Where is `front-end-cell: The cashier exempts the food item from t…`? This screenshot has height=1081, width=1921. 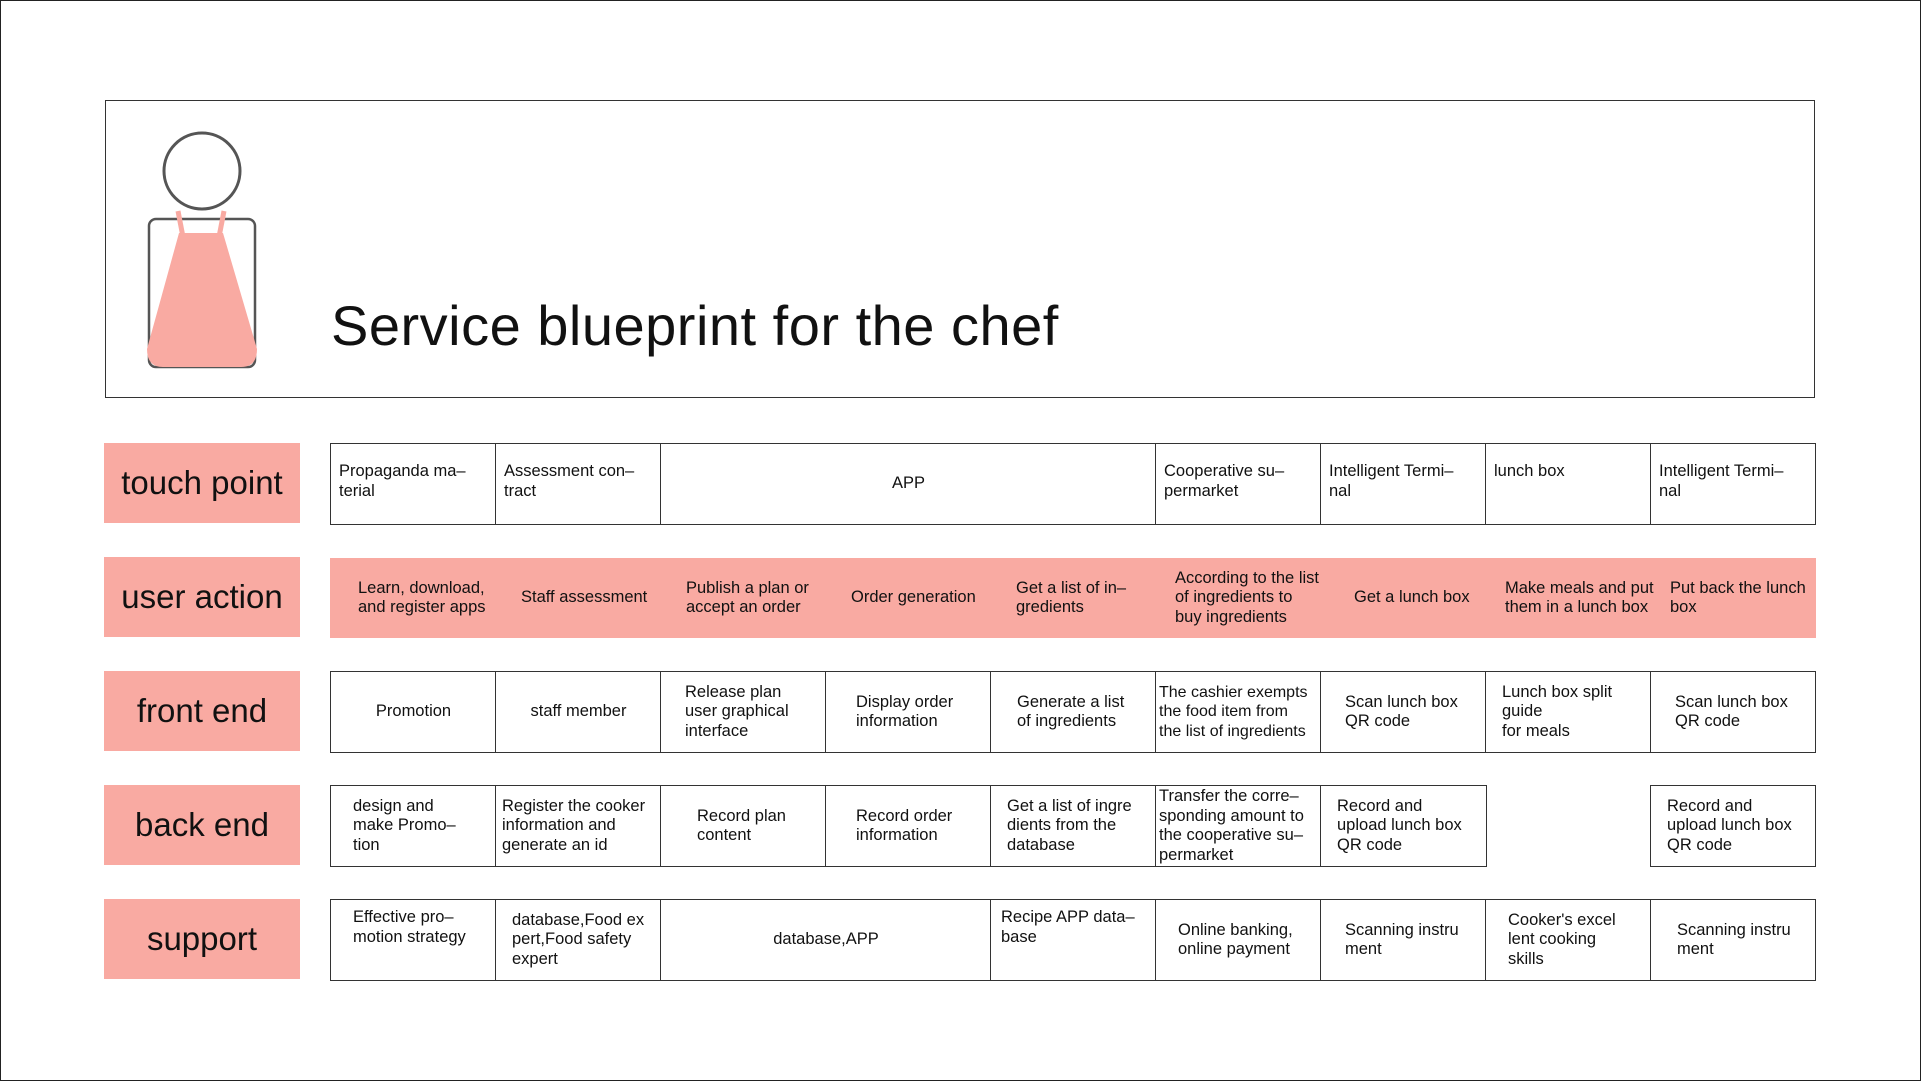 front-end-cell: The cashier exempts the food item from t… is located at coordinates (1238, 712).